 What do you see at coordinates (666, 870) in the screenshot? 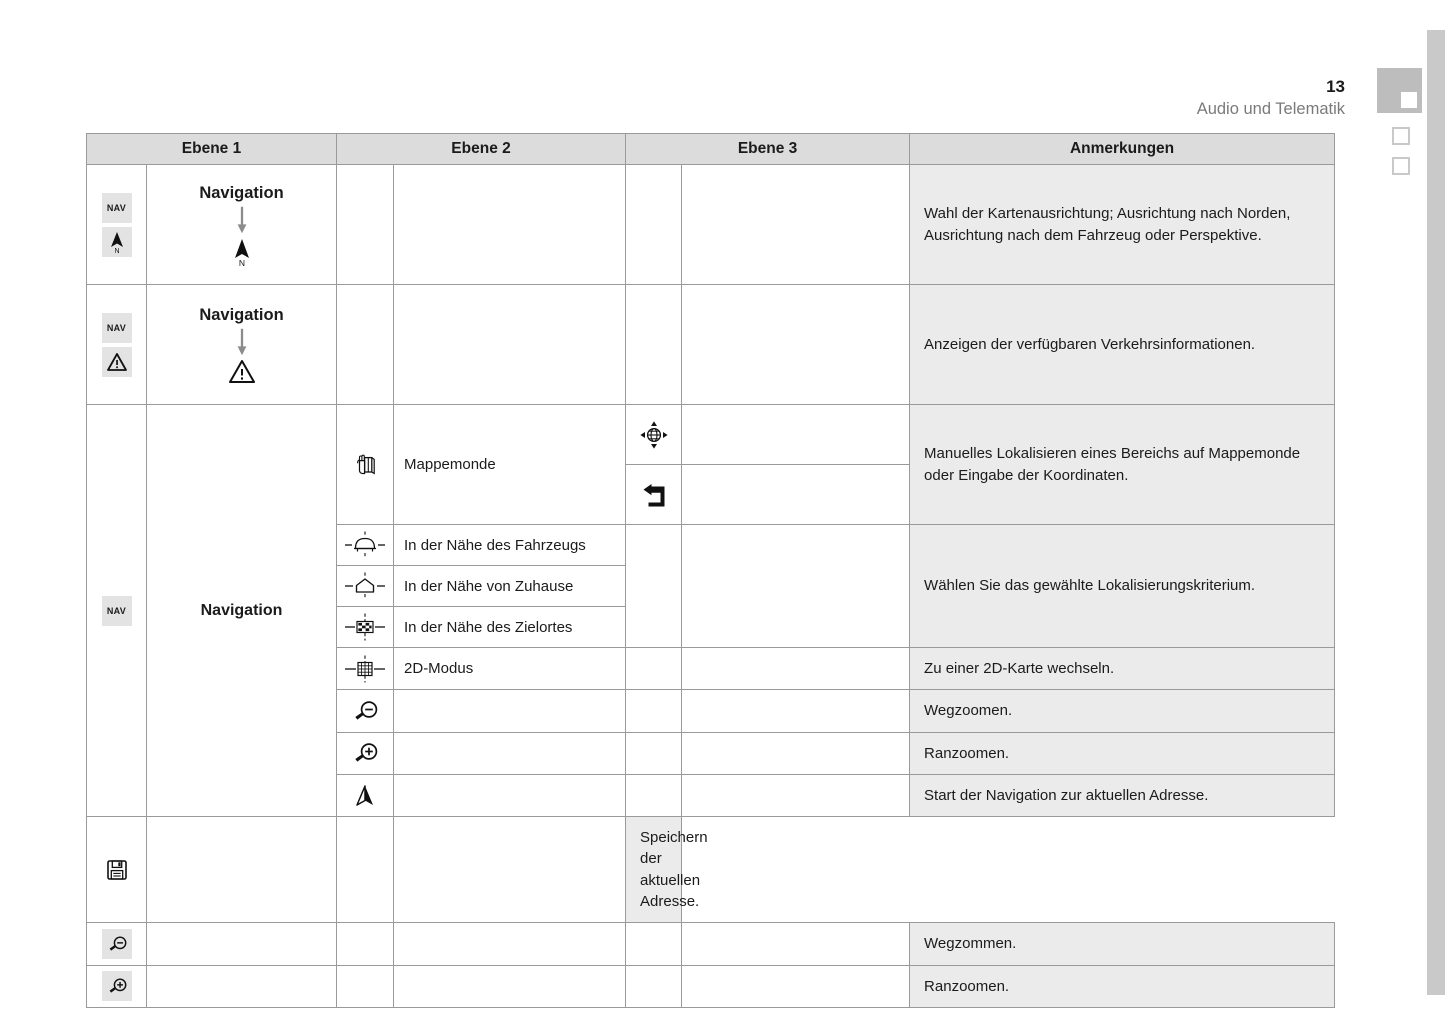
I see `remark-cell: Speichern der aktuellen Adresse.` at bounding box center [666, 870].